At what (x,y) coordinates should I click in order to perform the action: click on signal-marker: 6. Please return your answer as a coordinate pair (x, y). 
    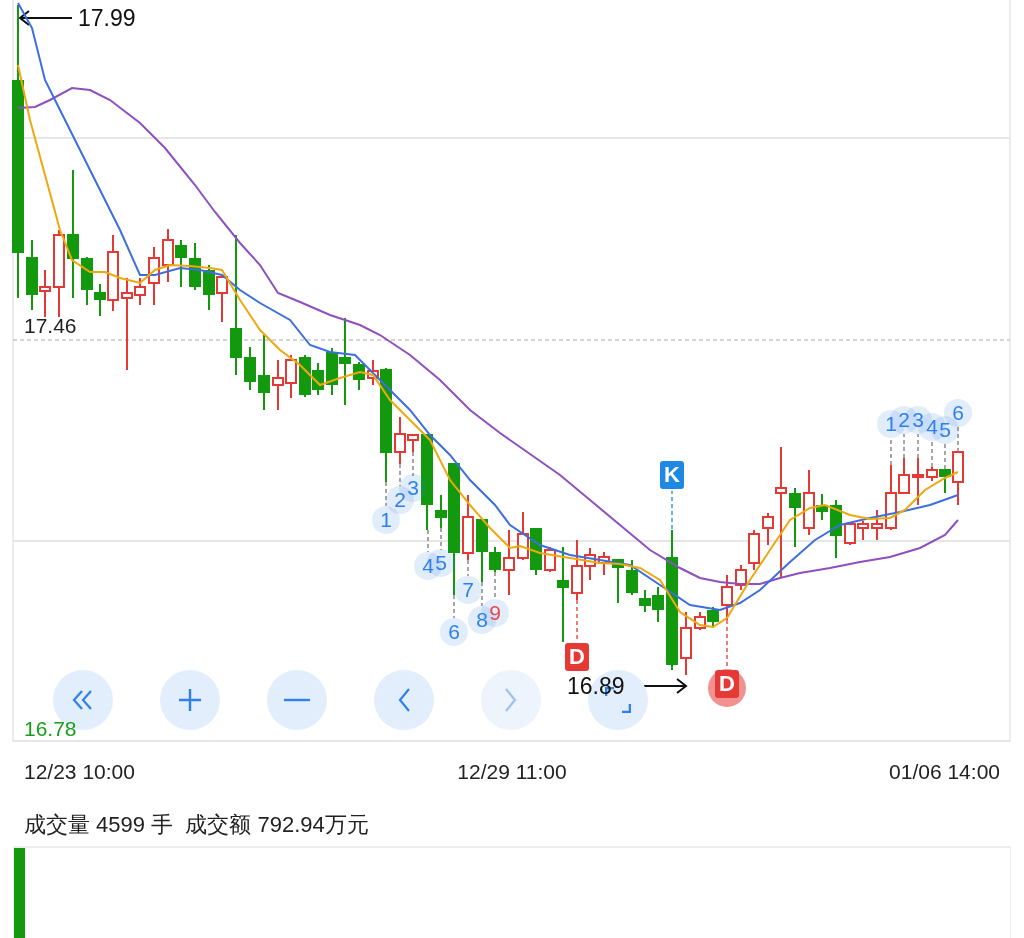
    Looking at the image, I should click on (454, 632).